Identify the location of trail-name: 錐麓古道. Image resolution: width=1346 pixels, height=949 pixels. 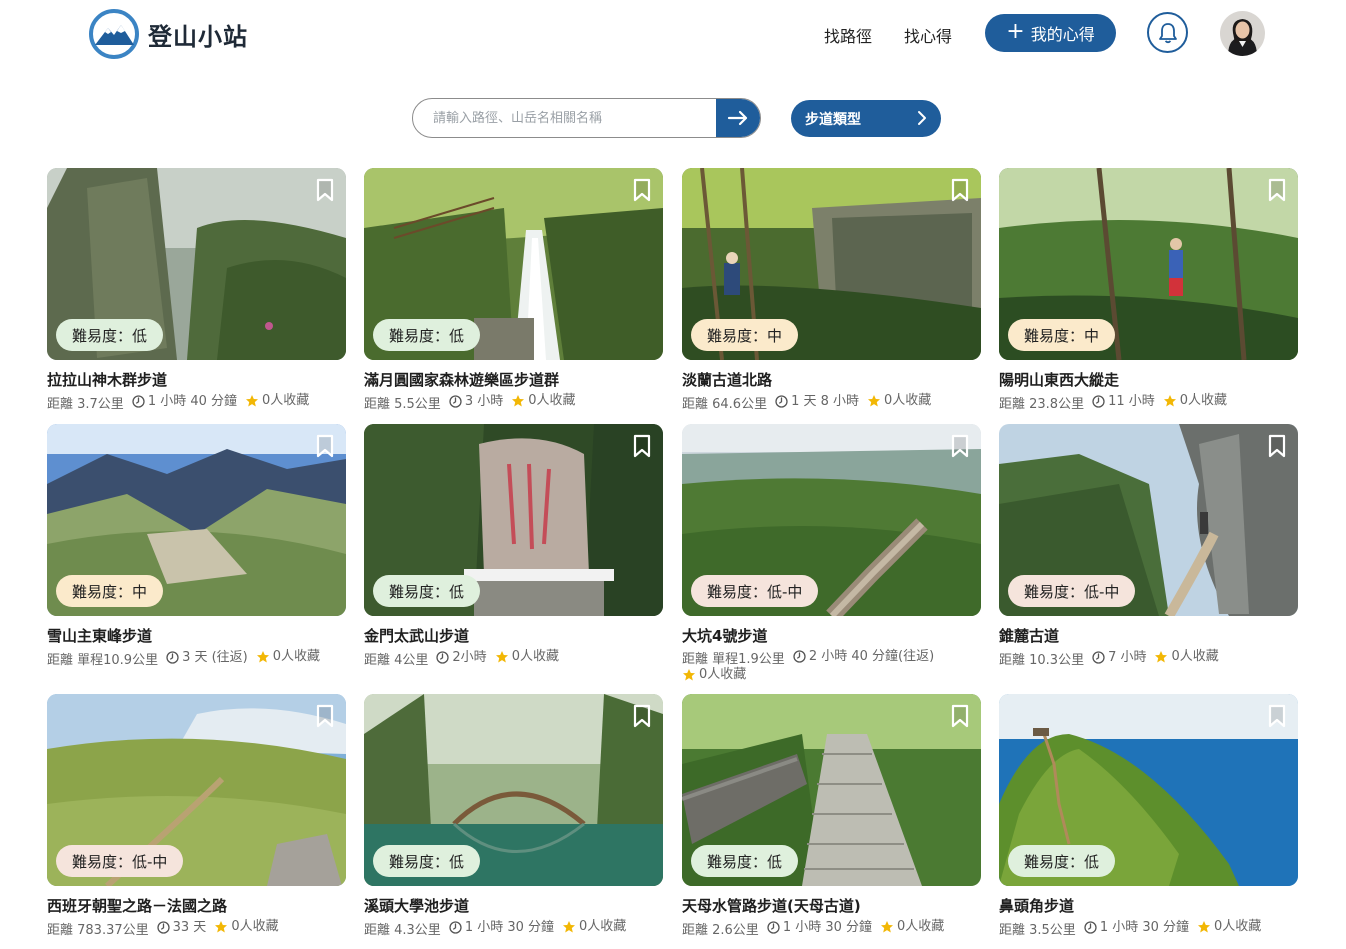
(1148, 635).